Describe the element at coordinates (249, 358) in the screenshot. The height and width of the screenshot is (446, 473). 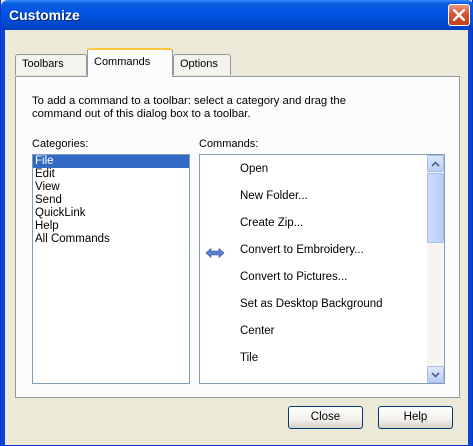
I see `command-item-tile: Tile` at that location.